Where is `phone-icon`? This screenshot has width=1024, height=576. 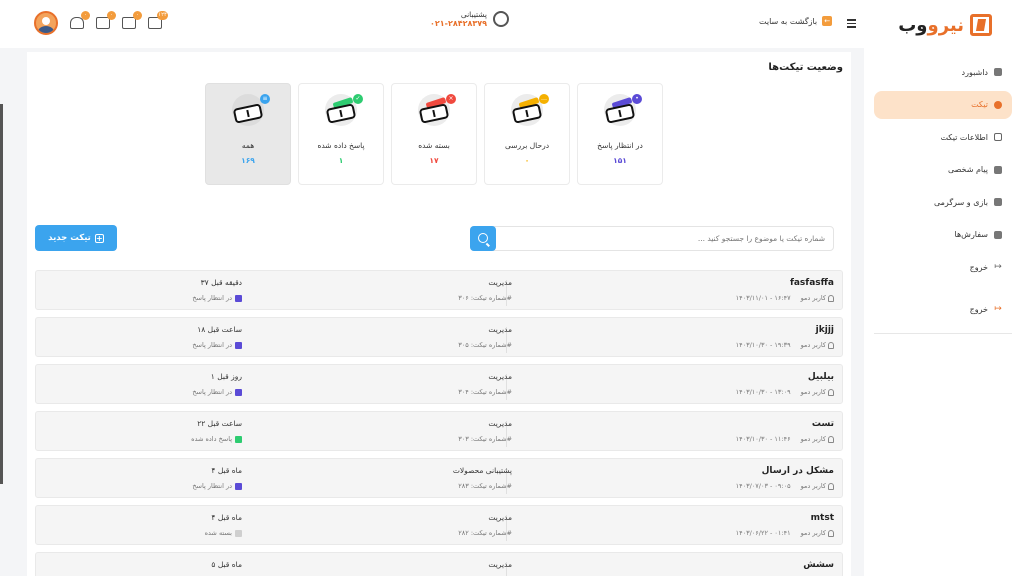
phone-icon is located at coordinates (501, 19).